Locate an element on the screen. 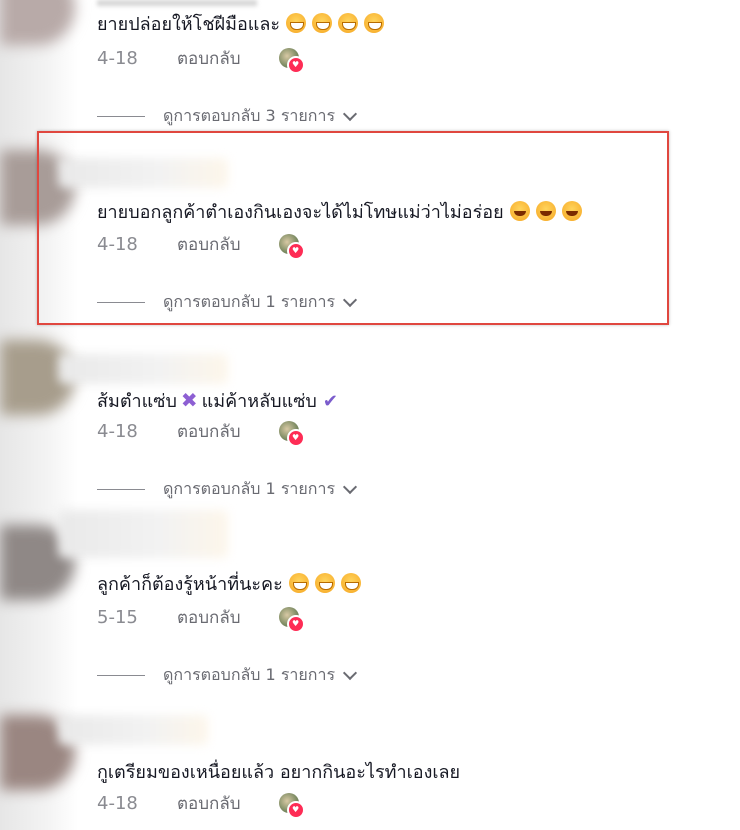 The width and height of the screenshot is (740, 830). check-mark-icon: ✔ is located at coordinates (330, 401).